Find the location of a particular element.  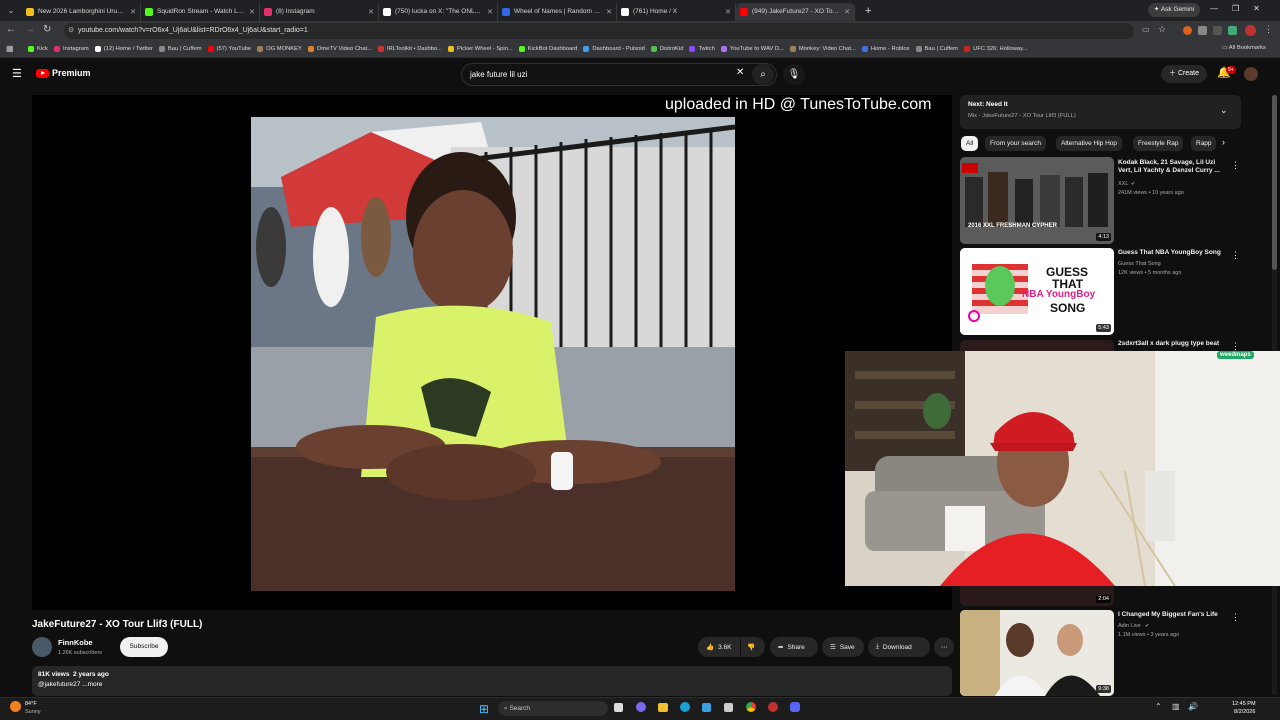

recommendation-channel: XXL is located at coordinates (1123, 184).